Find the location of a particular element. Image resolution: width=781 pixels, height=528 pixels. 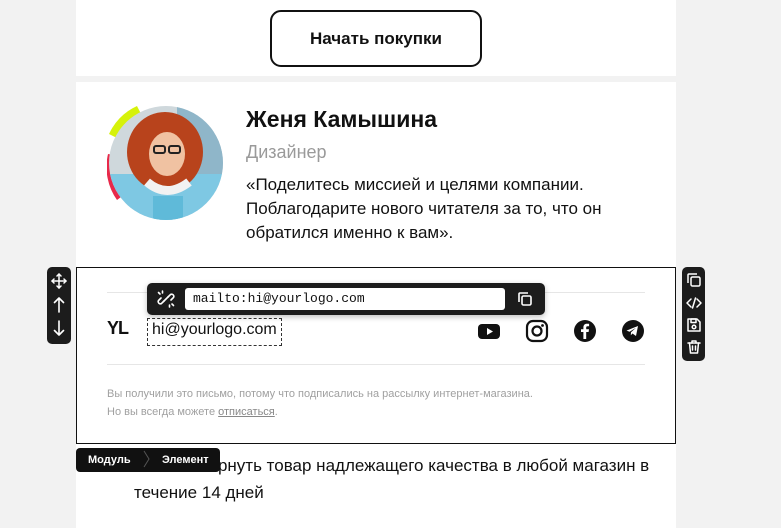

arrow-down-icon is located at coordinates (59, 328).